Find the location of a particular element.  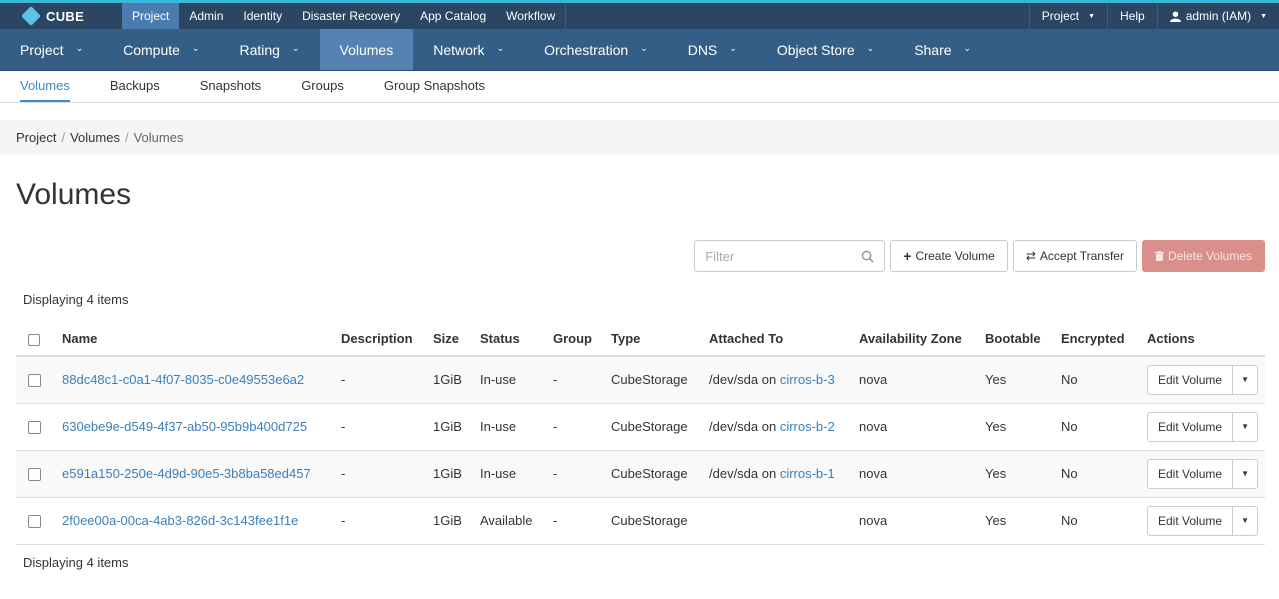

attached-device: /dev/sda on is located at coordinates (744, 426).